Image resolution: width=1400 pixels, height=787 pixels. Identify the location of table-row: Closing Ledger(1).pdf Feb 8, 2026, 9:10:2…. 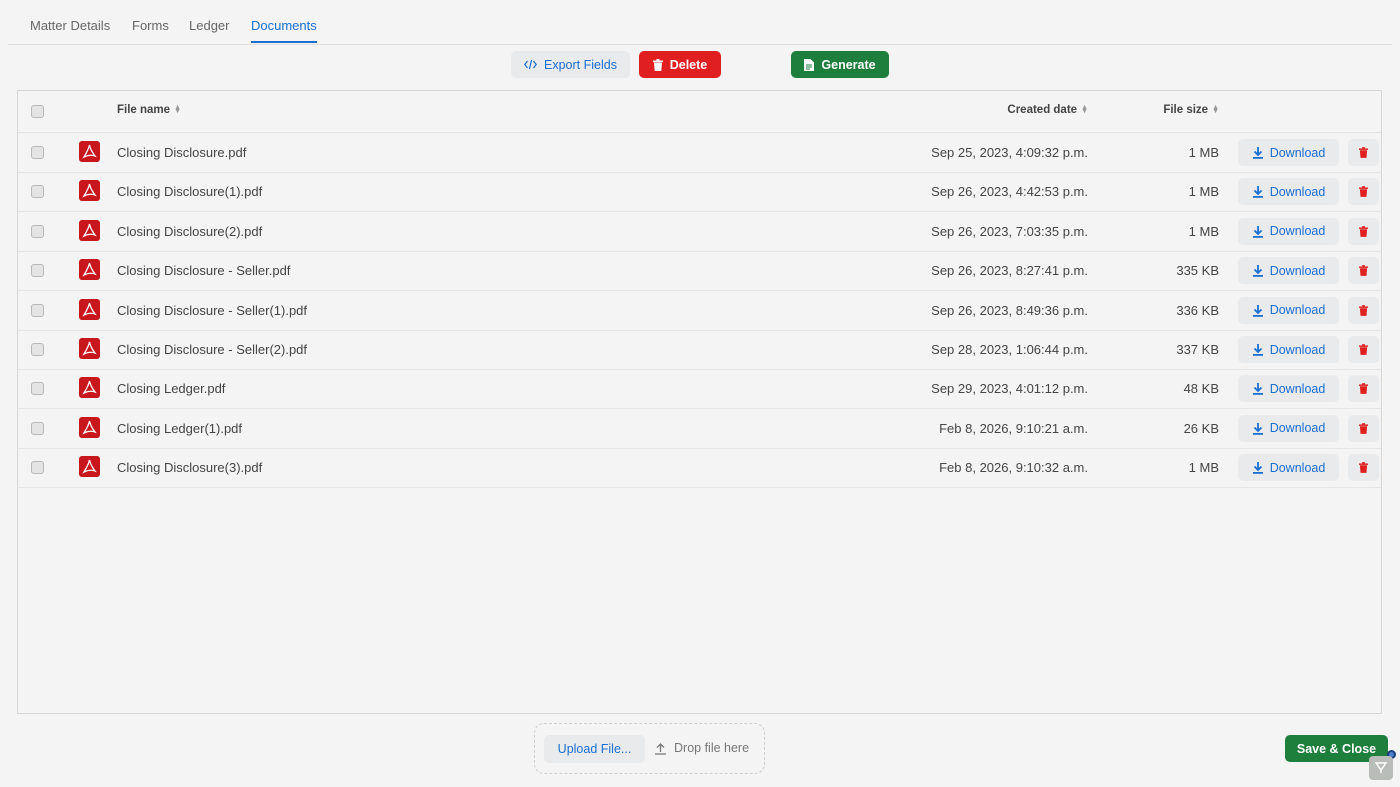
(699, 429).